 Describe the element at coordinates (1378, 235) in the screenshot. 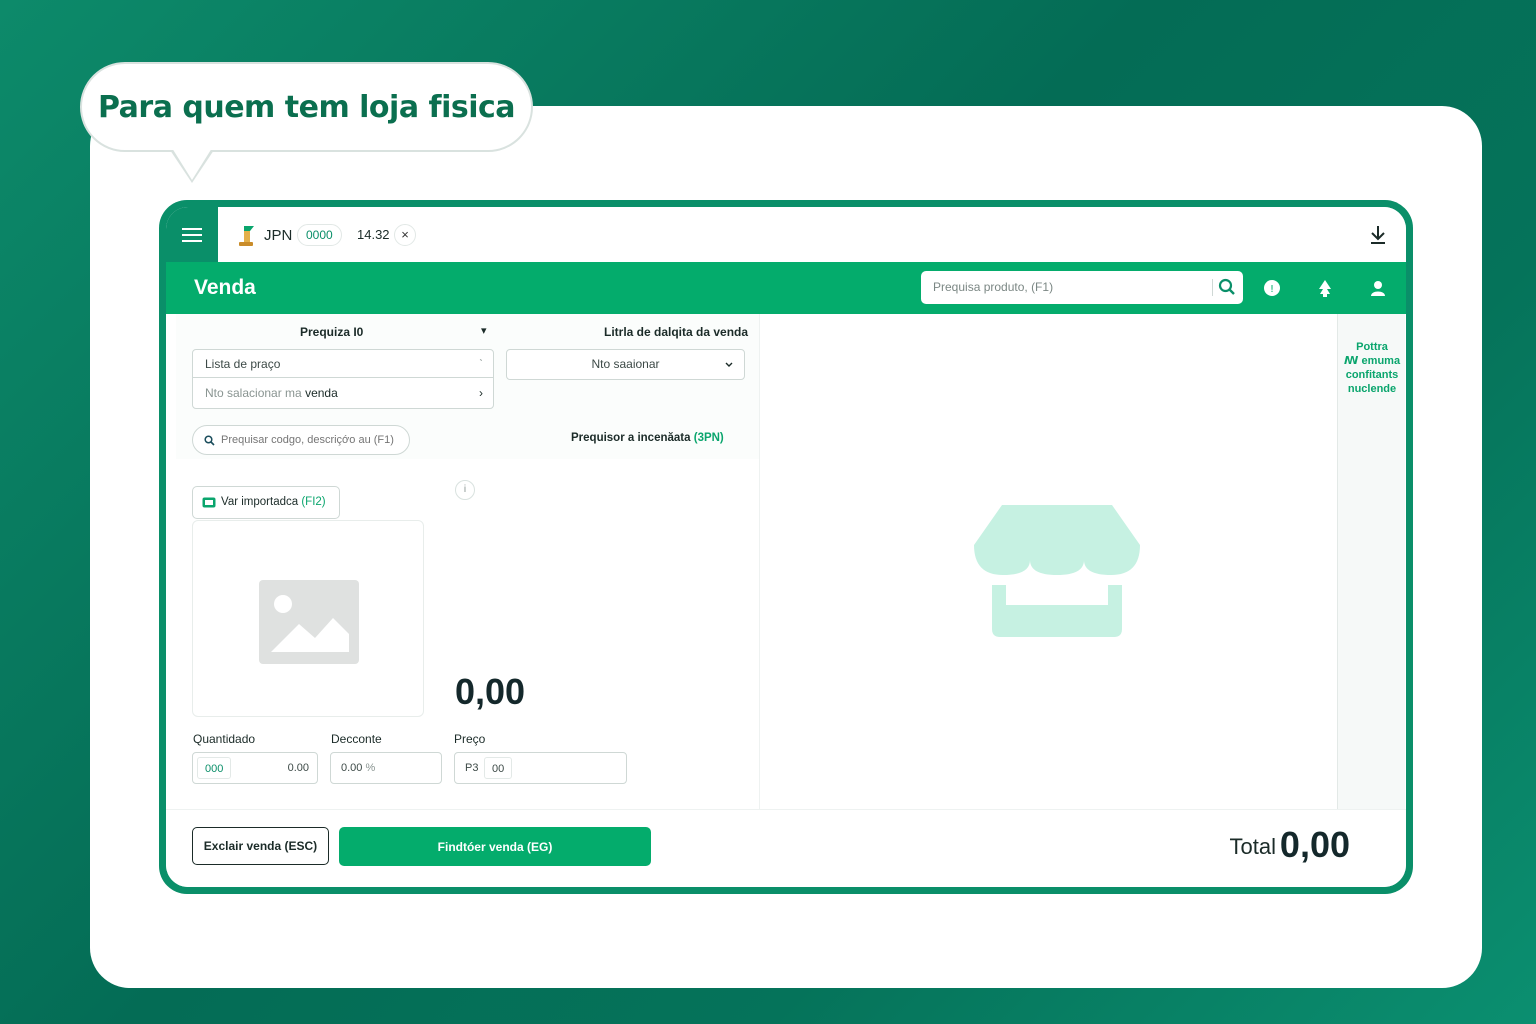

I see `download-icon` at that location.